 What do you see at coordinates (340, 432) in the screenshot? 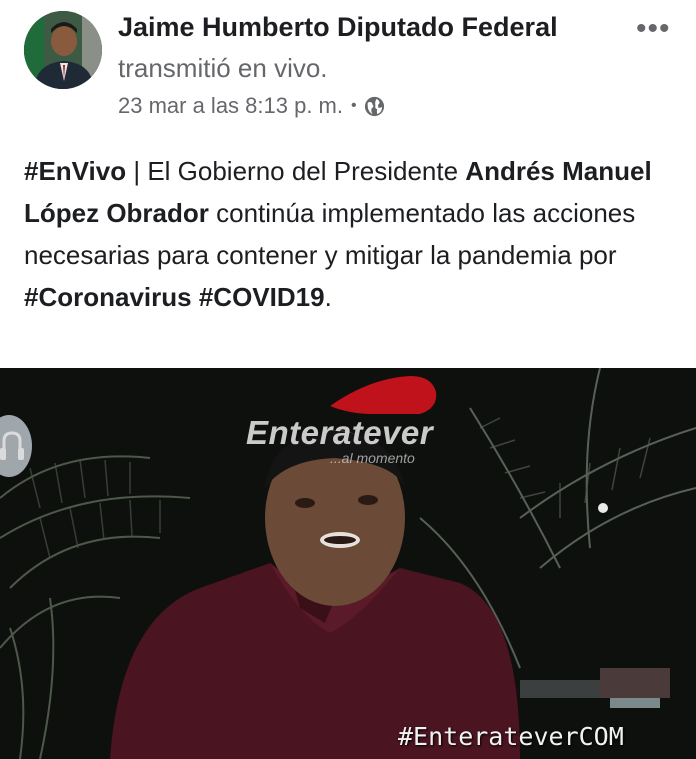
I see `watermark-logo: Enteratever` at bounding box center [340, 432].